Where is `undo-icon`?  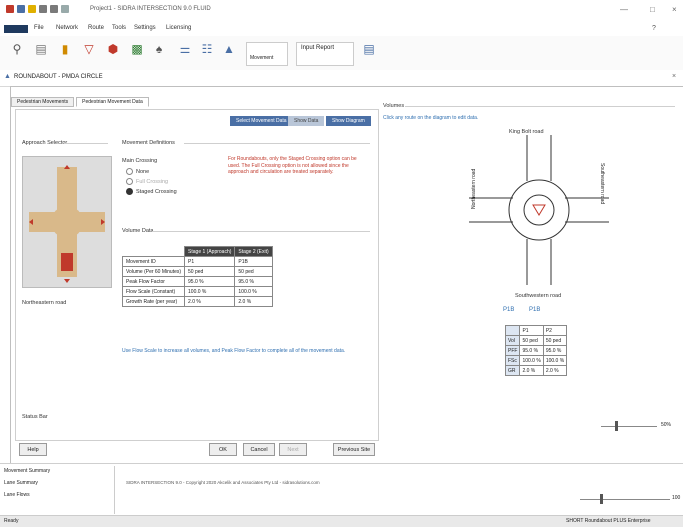
undo-icon is located at coordinates (43, 9).